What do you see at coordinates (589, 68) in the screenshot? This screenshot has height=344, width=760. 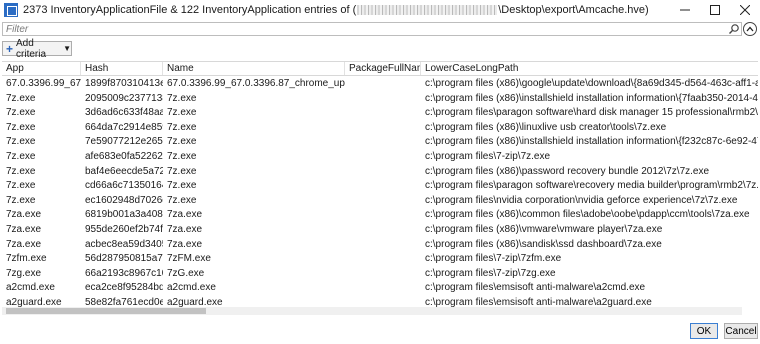 I see `column-header-lowercaselongpath: LowerCaseLongPath` at bounding box center [589, 68].